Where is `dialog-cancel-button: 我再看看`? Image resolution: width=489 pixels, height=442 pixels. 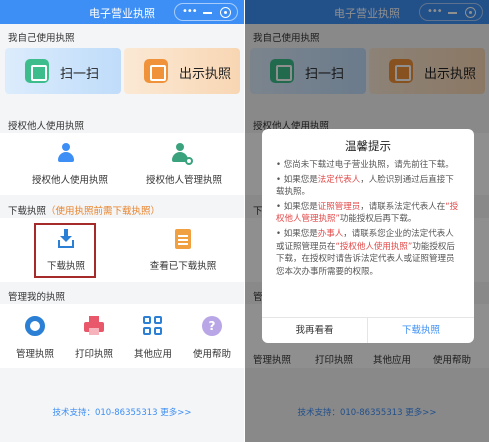
dialog-cancel-button: 我再看看 is located at coordinates (315, 330).